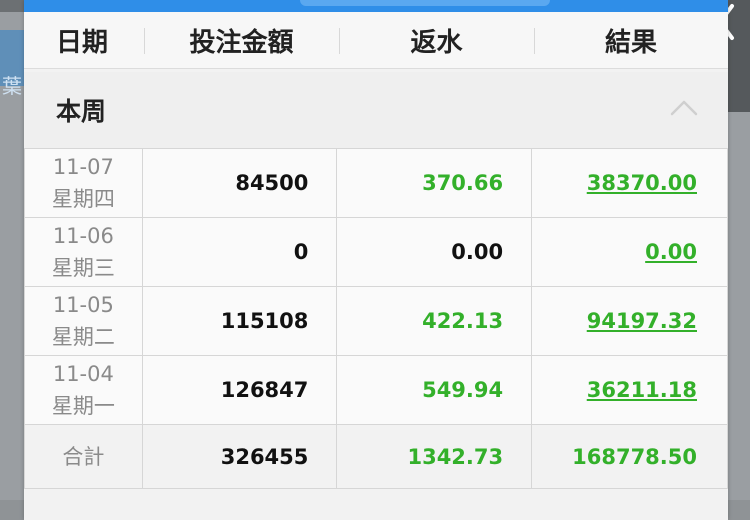 The height and width of the screenshot is (520, 750). I want to click on row-rebate: 549.94, so click(434, 390).